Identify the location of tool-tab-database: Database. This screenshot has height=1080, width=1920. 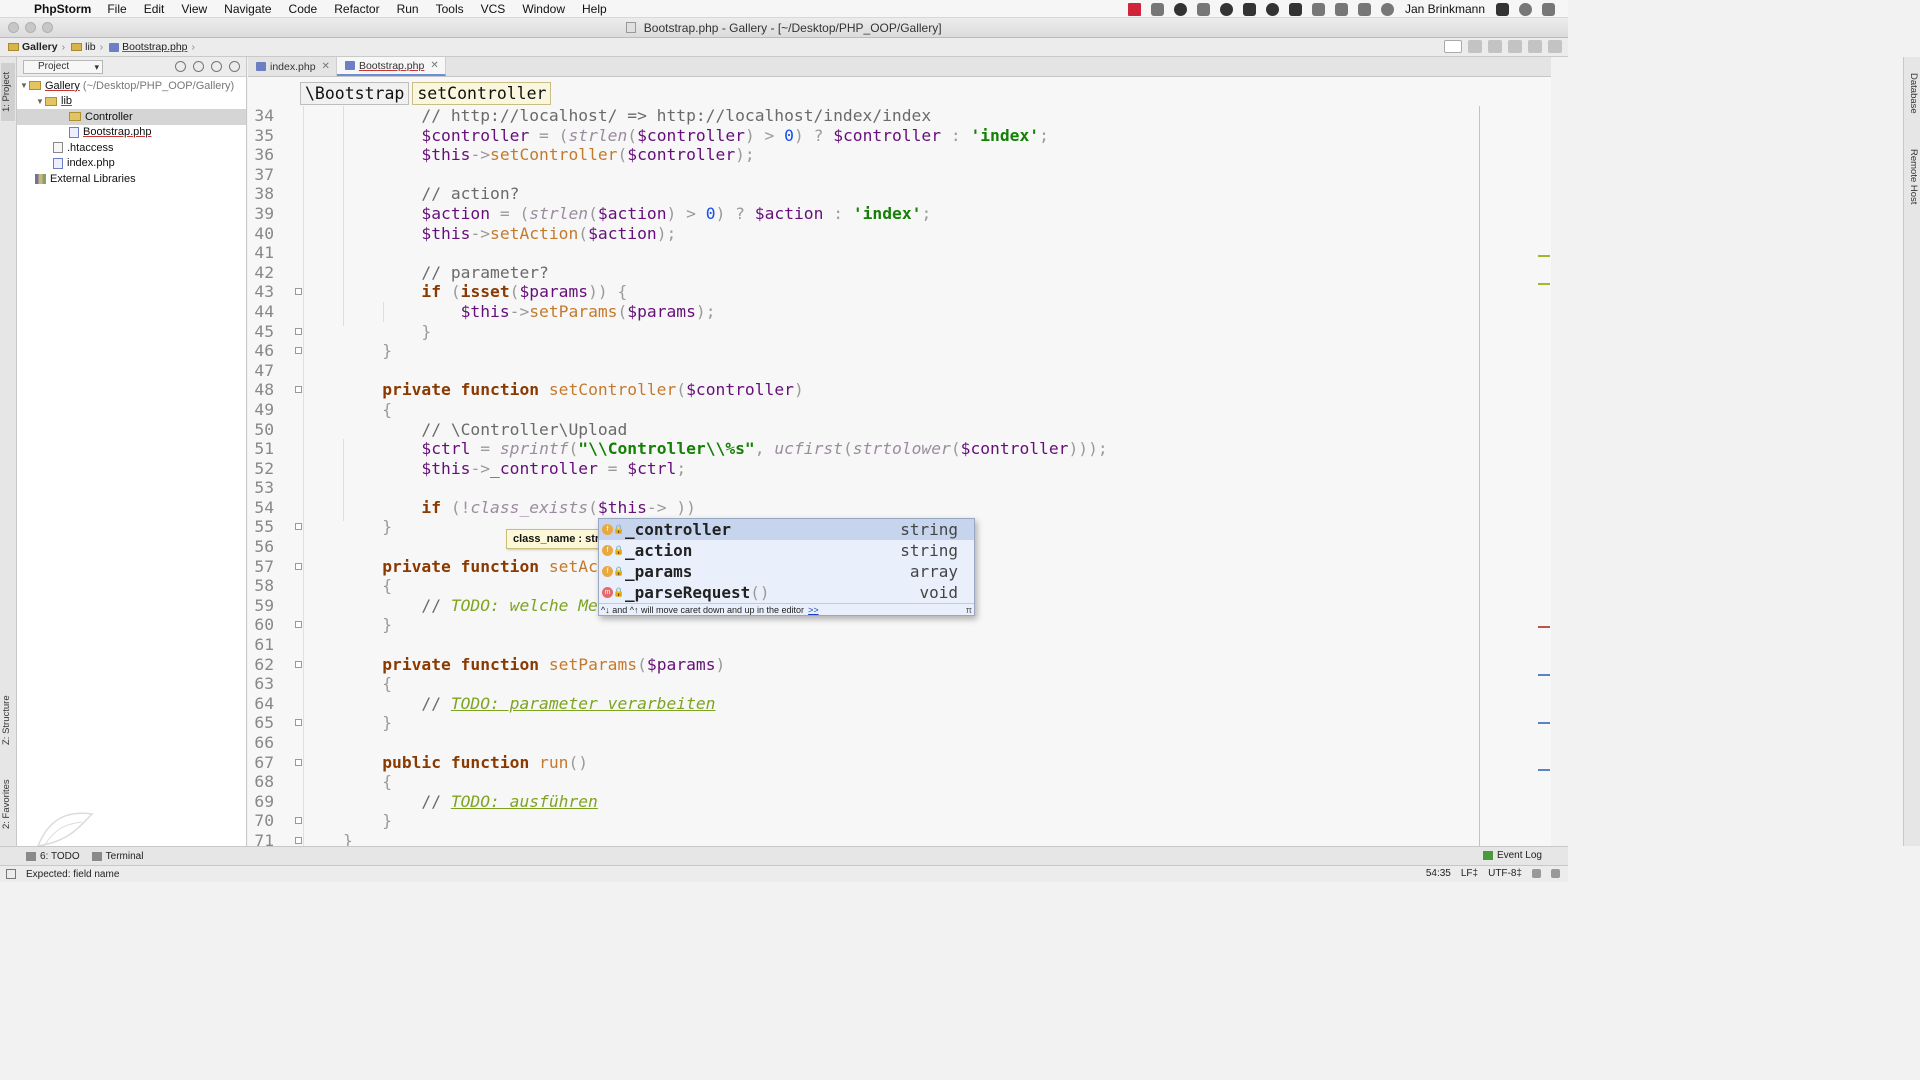
(1912, 93).